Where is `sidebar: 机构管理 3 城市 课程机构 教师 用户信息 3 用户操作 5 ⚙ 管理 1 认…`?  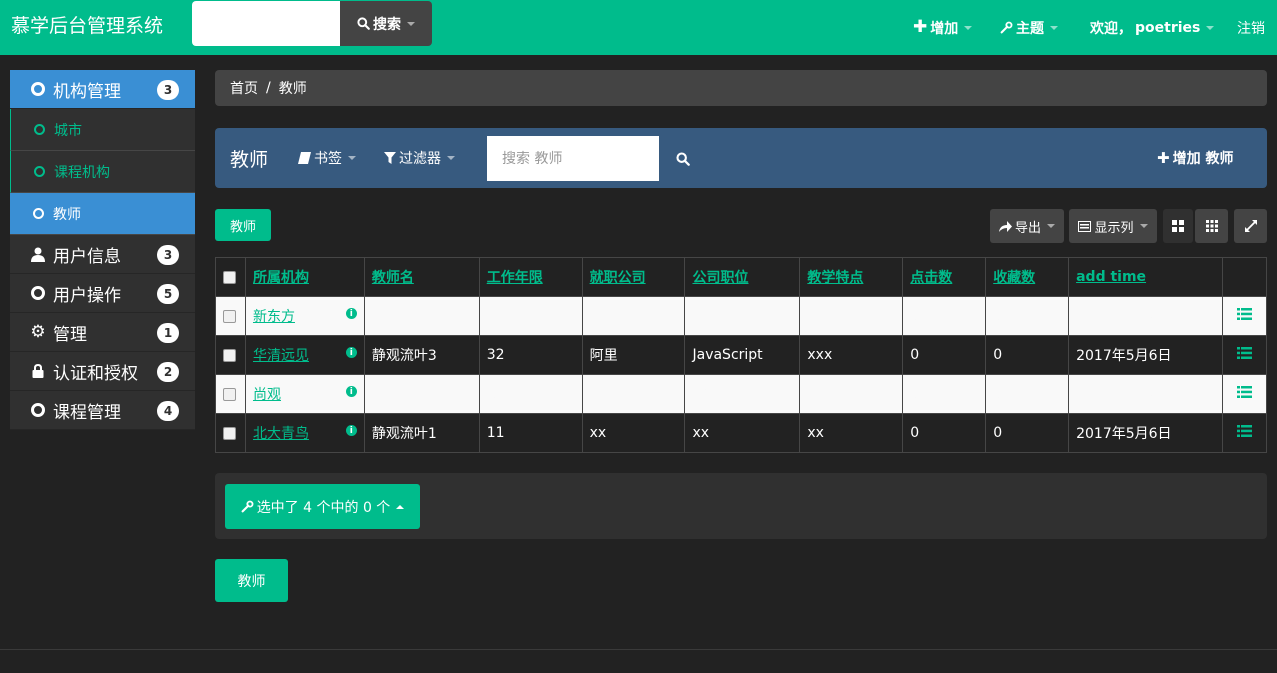
sidebar: 机构管理 3 城市 课程机构 教师 用户信息 3 用户操作 5 ⚙ 管理 1 认… is located at coordinates (102, 250).